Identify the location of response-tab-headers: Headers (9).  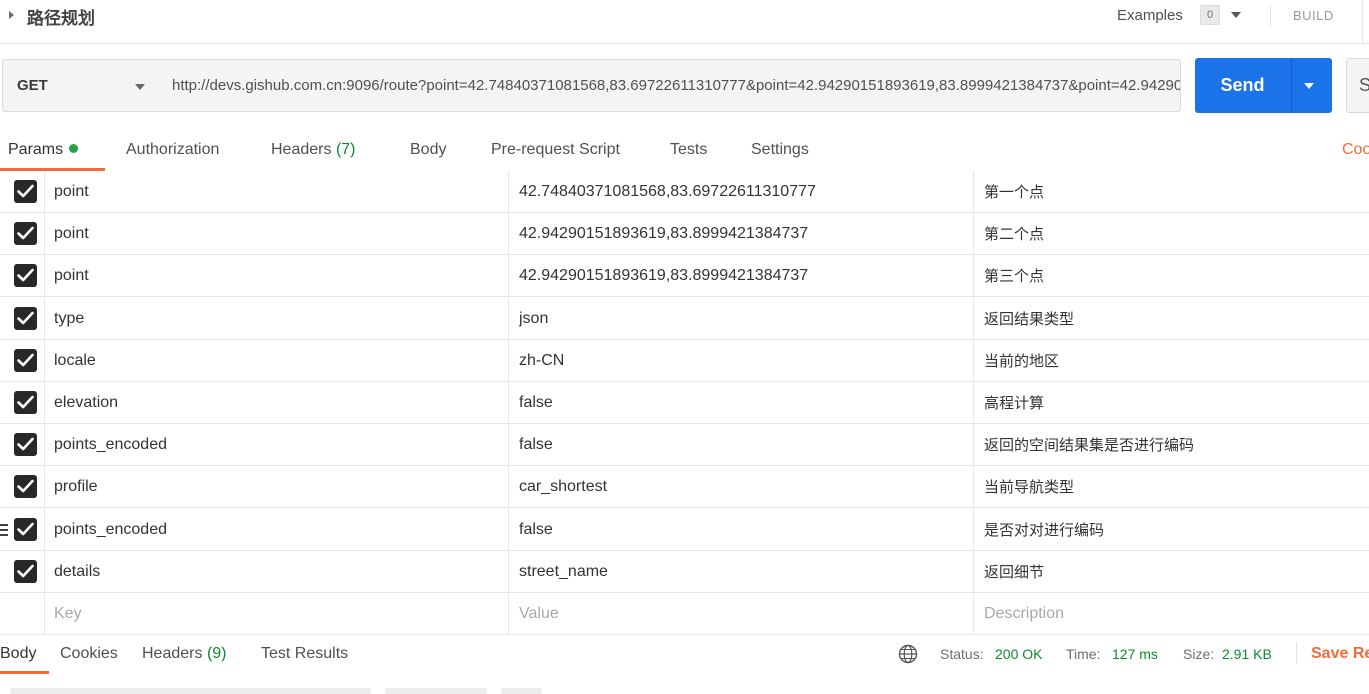
(184, 654).